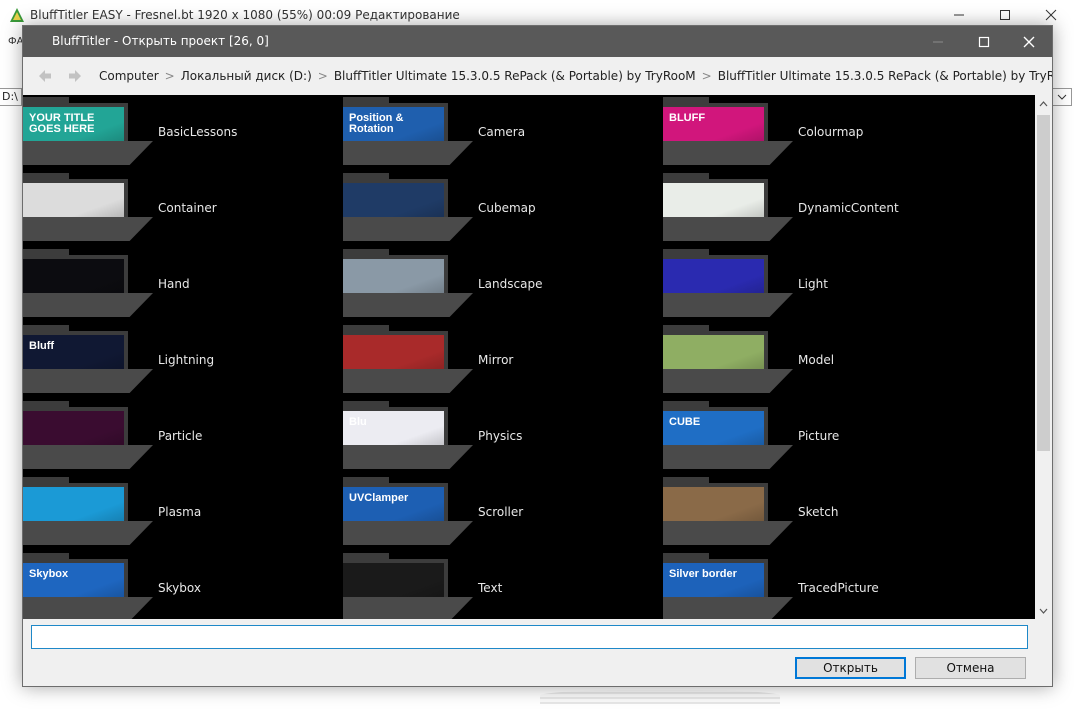 Image resolution: width=1074 pixels, height=712 pixels. I want to click on folder-item: BLUFF Colourmap, so click(813, 135).